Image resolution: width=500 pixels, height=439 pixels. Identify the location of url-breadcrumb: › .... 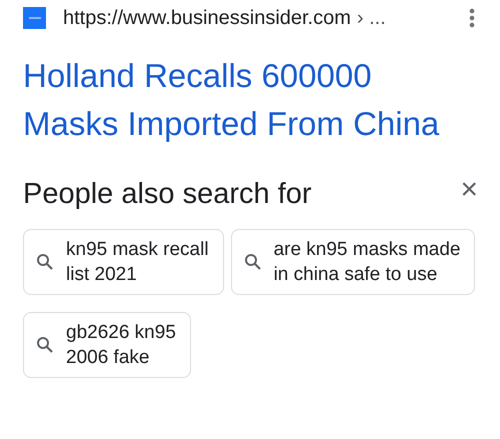
(371, 18).